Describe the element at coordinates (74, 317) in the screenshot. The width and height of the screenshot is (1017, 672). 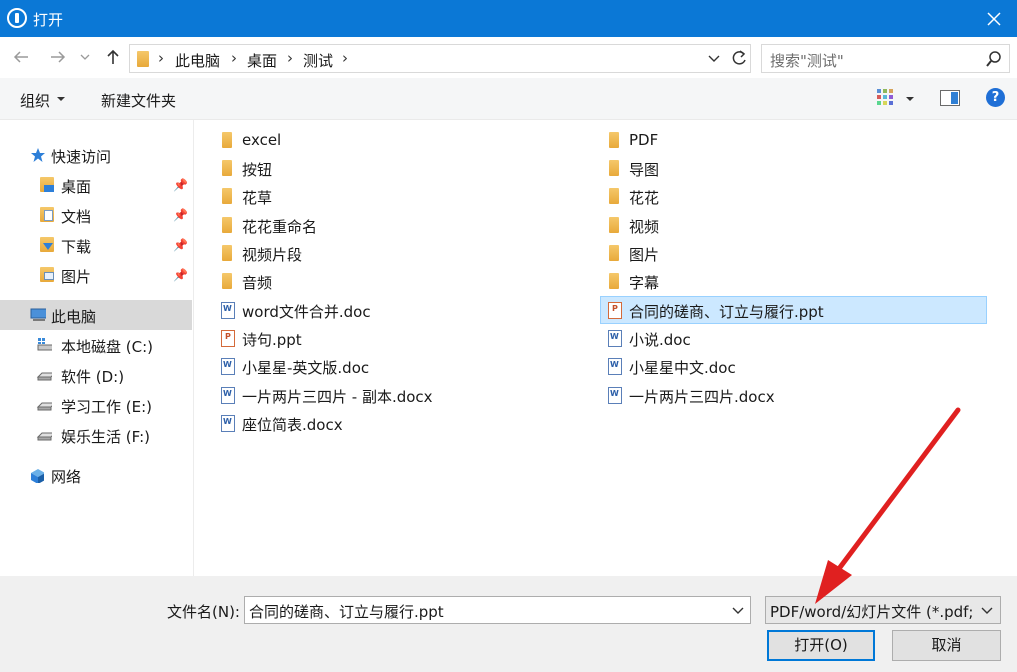
I see `nav-label: 此电脑` at that location.